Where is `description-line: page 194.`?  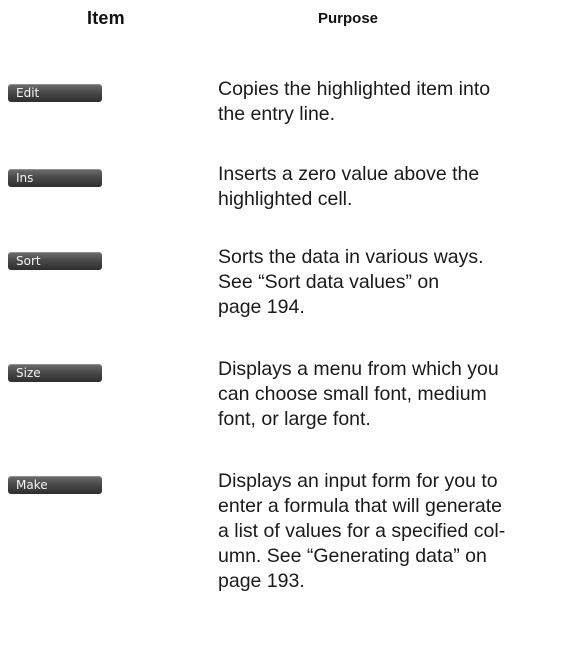 description-line: page 194. is located at coordinates (261, 307).